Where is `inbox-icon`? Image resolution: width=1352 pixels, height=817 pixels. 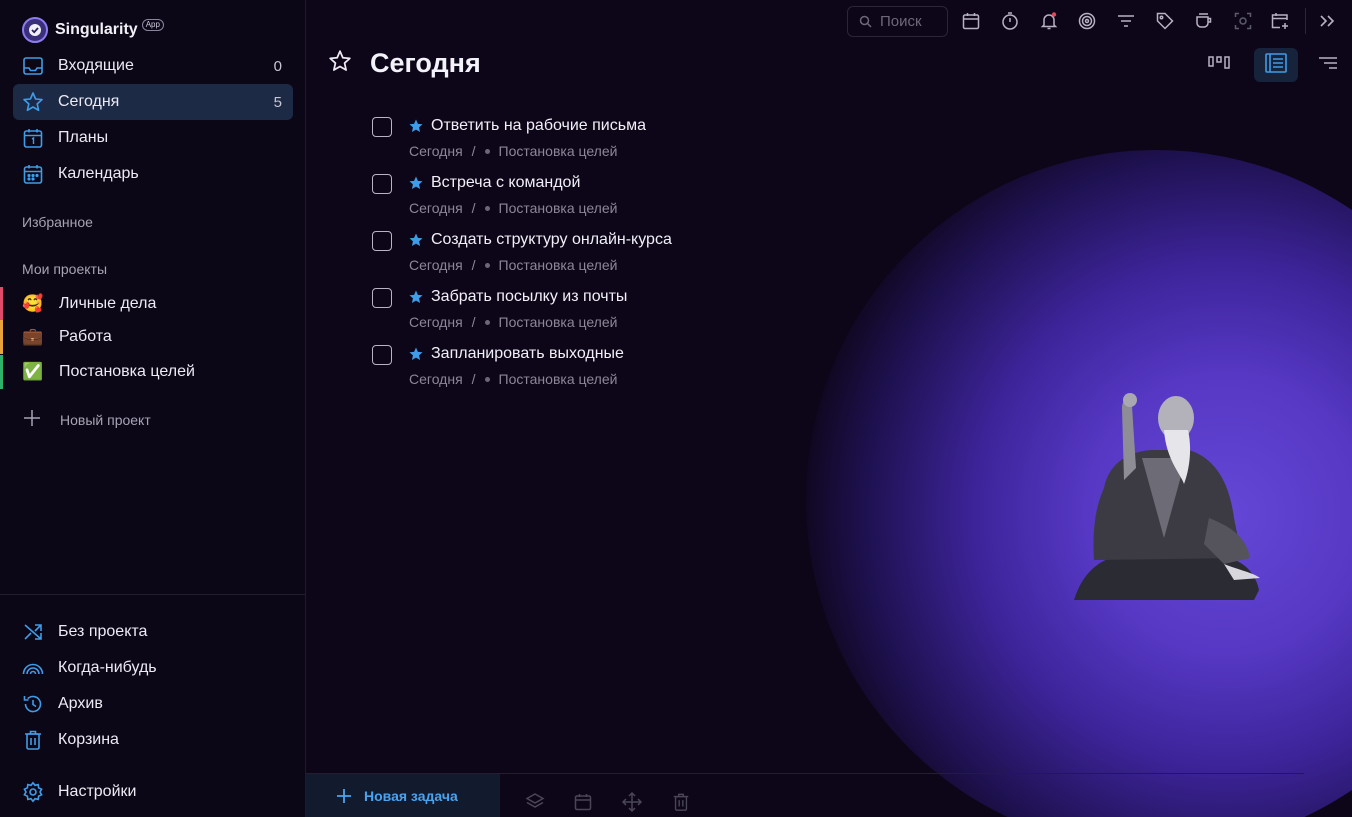 inbox-icon is located at coordinates (33, 66).